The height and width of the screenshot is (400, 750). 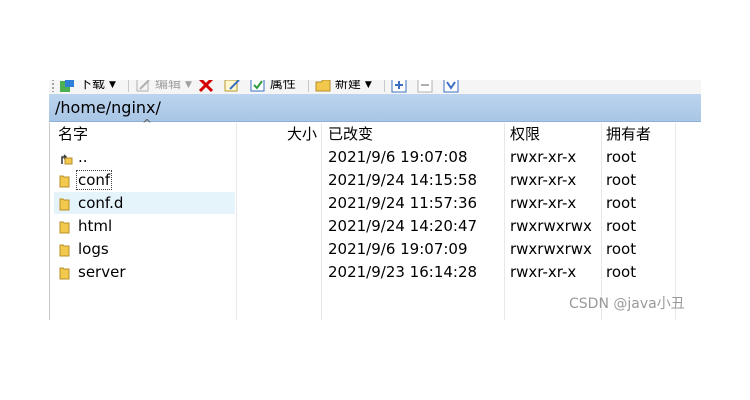 I want to click on file-row: conf 2021/9/24 14:15:58 rwxr-xr-x root, so click(x=376, y=180).